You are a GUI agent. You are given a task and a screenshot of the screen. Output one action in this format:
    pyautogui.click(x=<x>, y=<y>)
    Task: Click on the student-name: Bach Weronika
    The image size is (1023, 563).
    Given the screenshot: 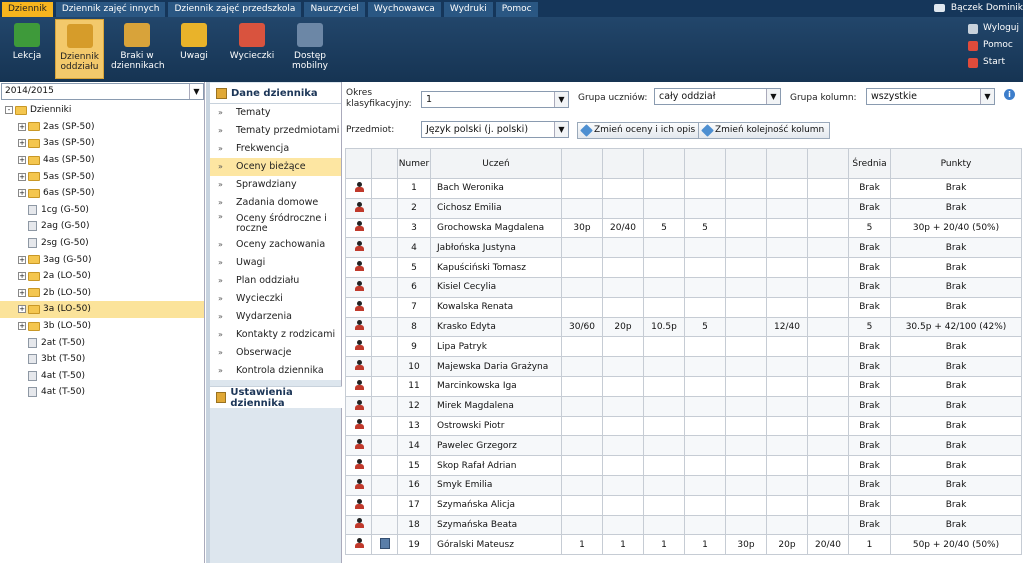 What is the action you would take?
    pyautogui.click(x=496, y=188)
    